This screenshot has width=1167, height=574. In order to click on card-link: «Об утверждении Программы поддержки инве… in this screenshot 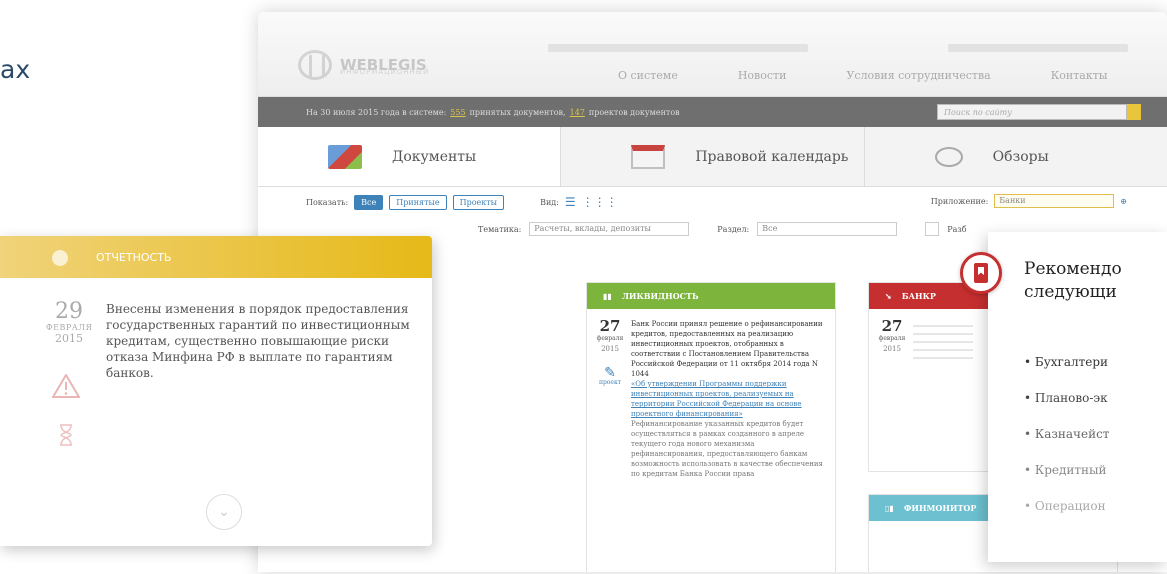, I will do `click(729, 399)`.